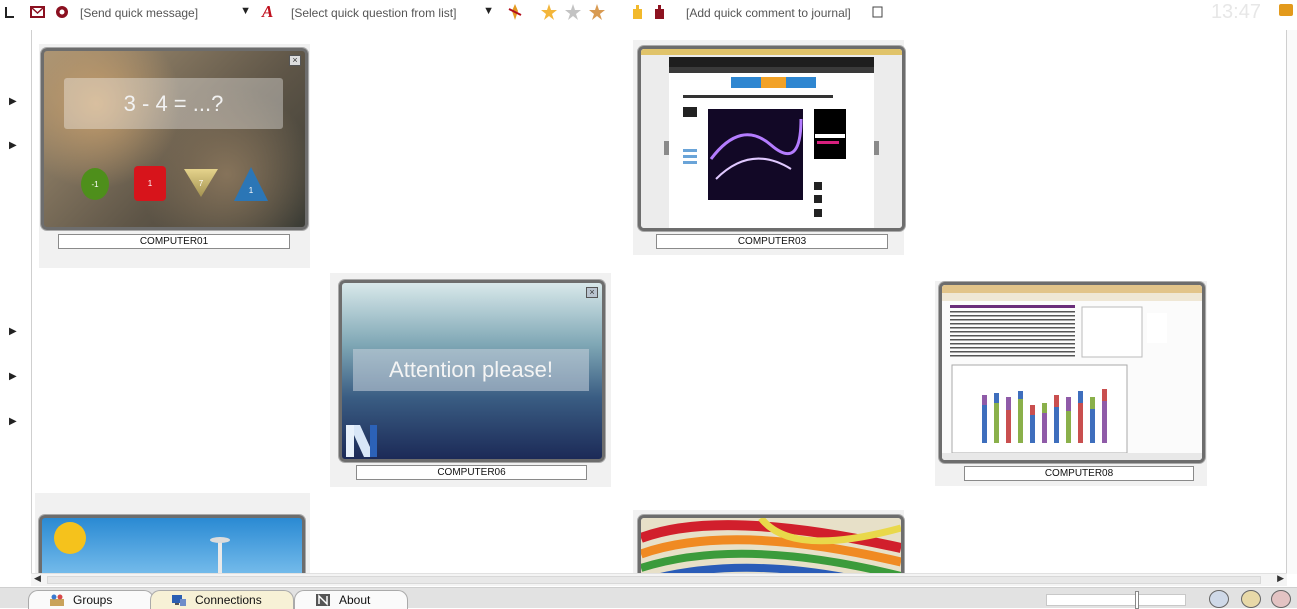 The width and height of the screenshot is (1297, 609). What do you see at coordinates (768, 13) in the screenshot?
I see `quick-comment-text: [Add quick comment to journal]` at bounding box center [768, 13].